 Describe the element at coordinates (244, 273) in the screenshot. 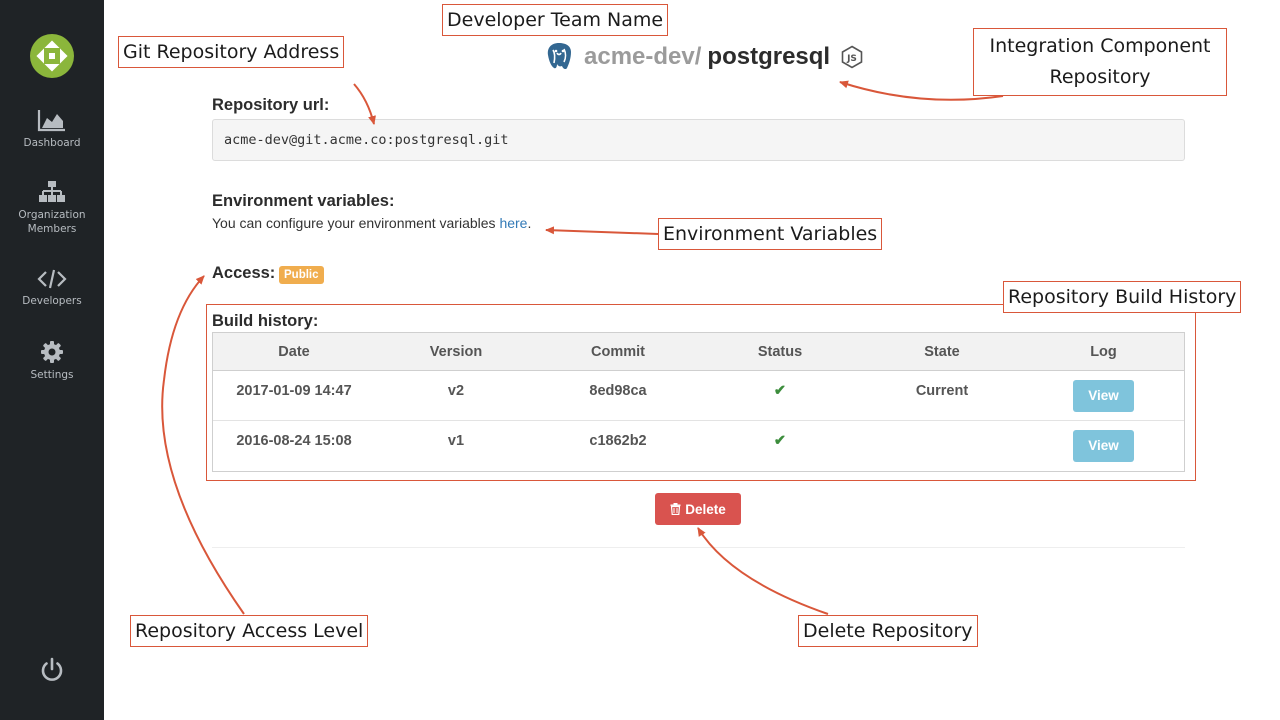

I see `access-label: Access:` at that location.